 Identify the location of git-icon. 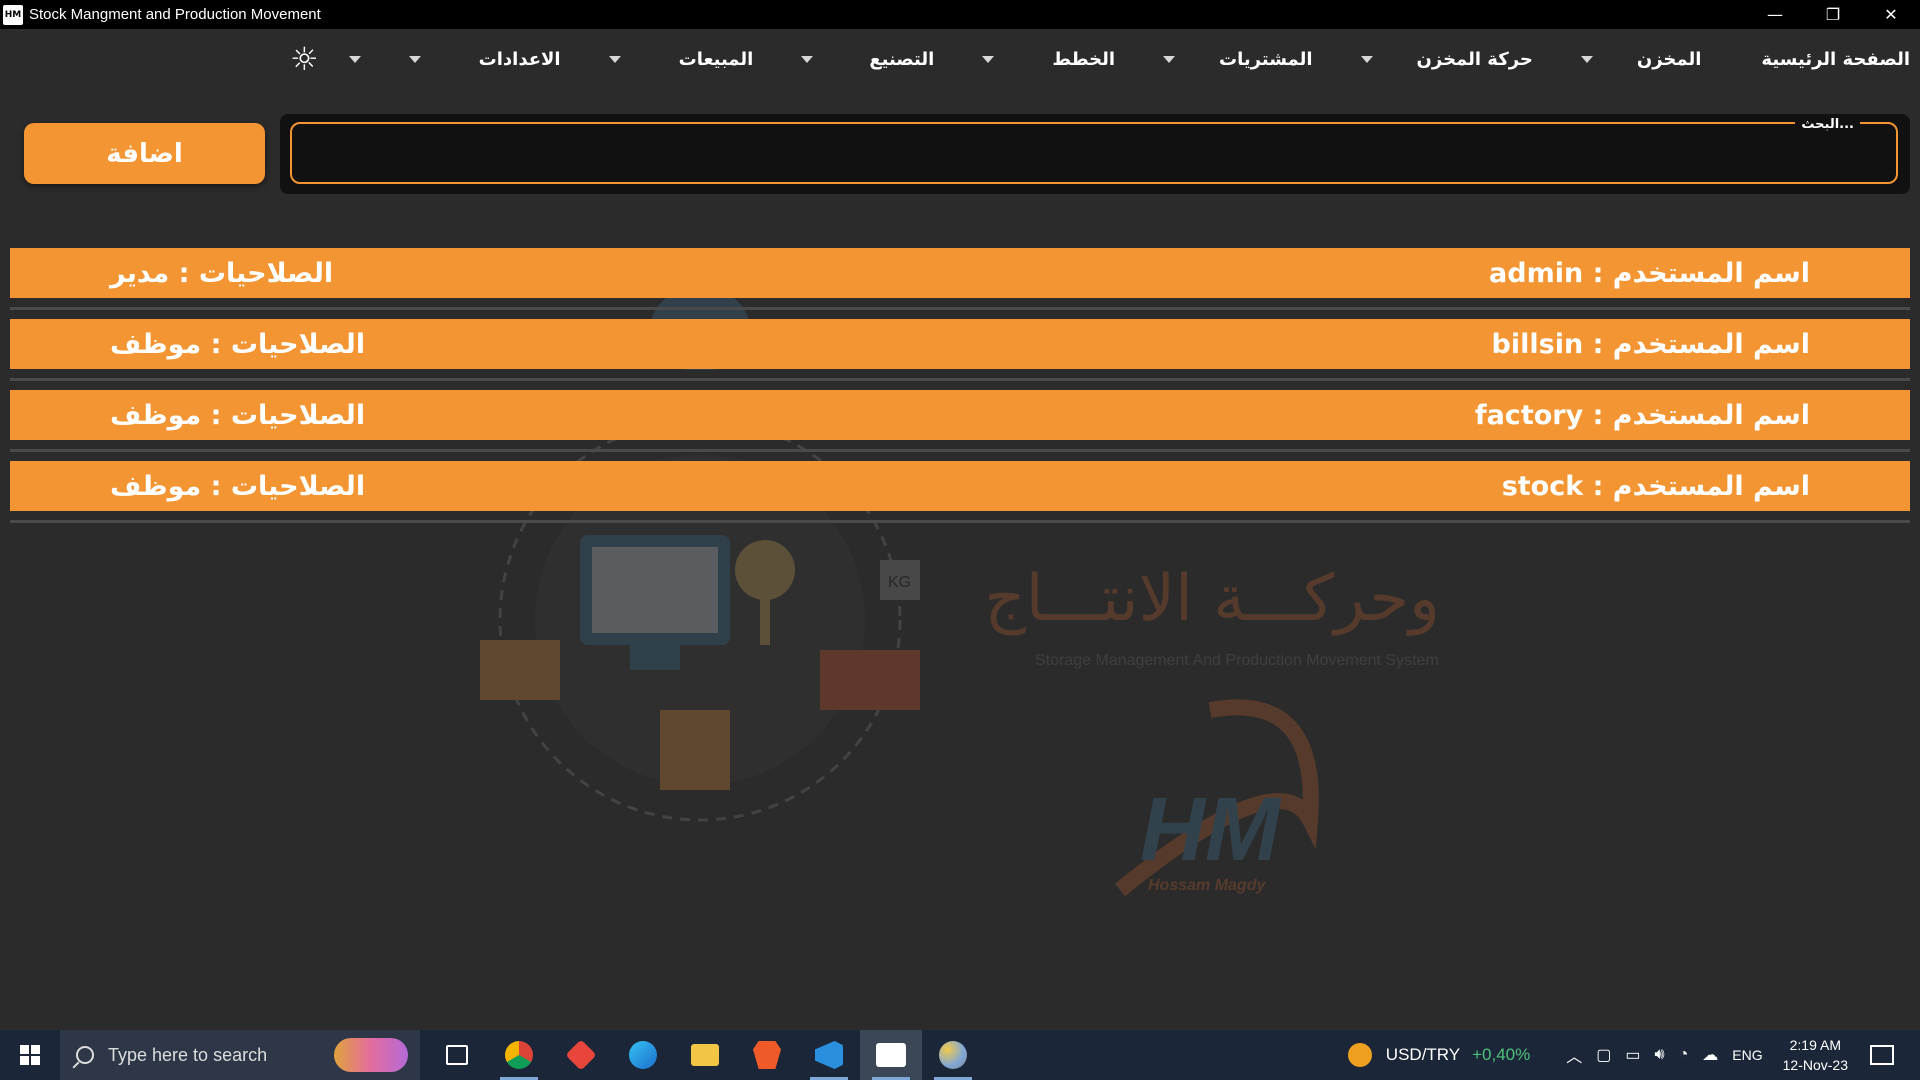
(581, 1055).